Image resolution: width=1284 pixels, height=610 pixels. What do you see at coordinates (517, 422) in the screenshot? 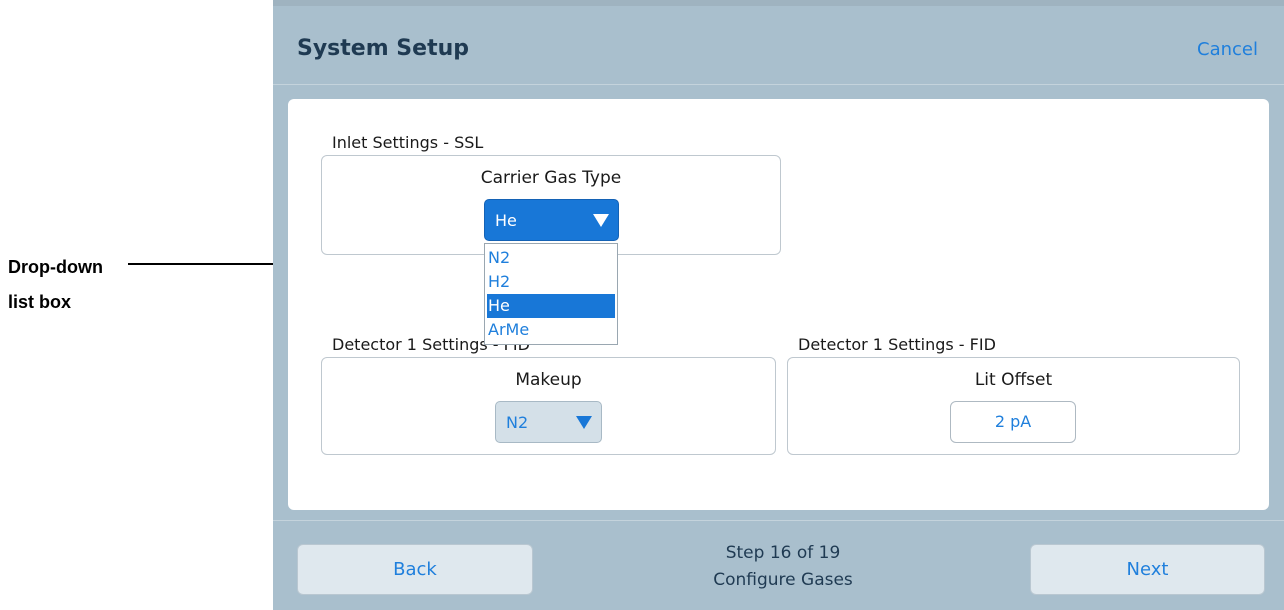
I see `makeup-selected-value: N2` at bounding box center [517, 422].